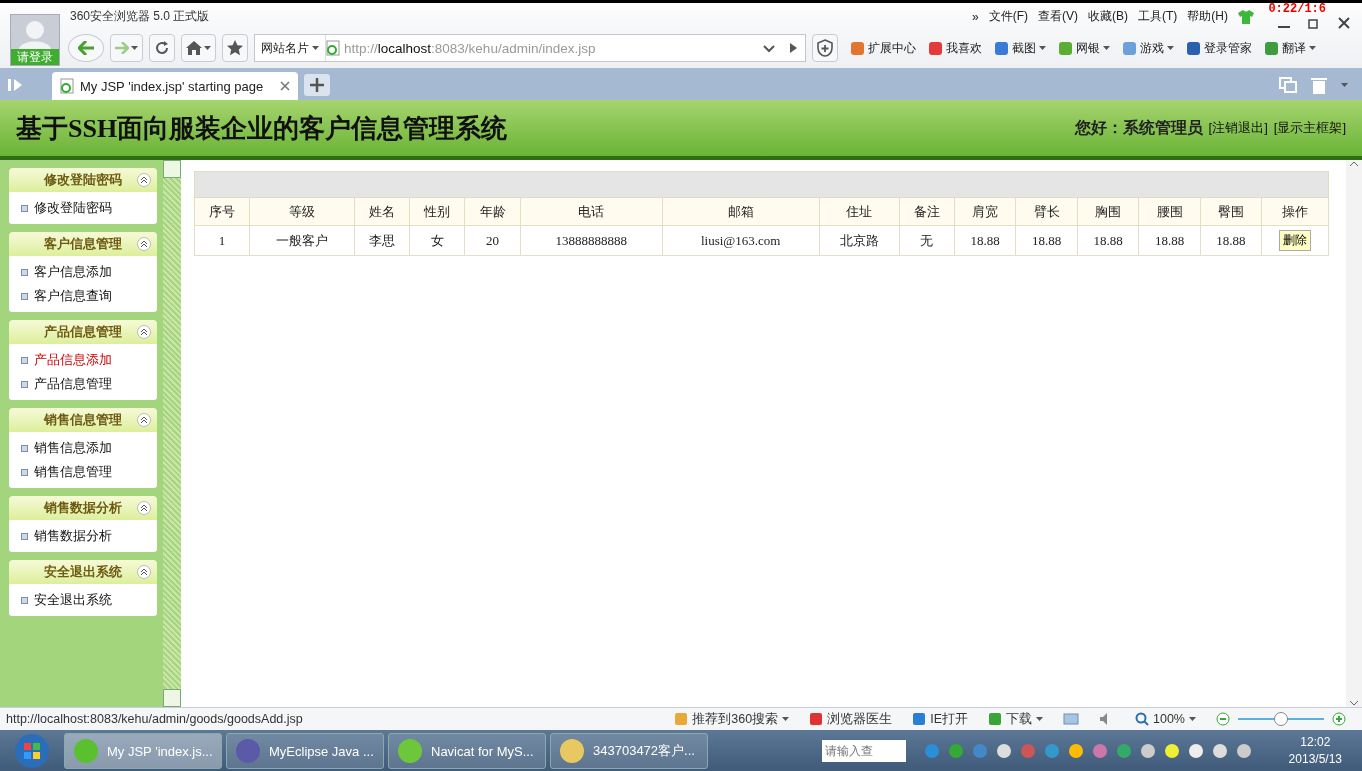  I want to click on refresh-icon, so click(162, 48).